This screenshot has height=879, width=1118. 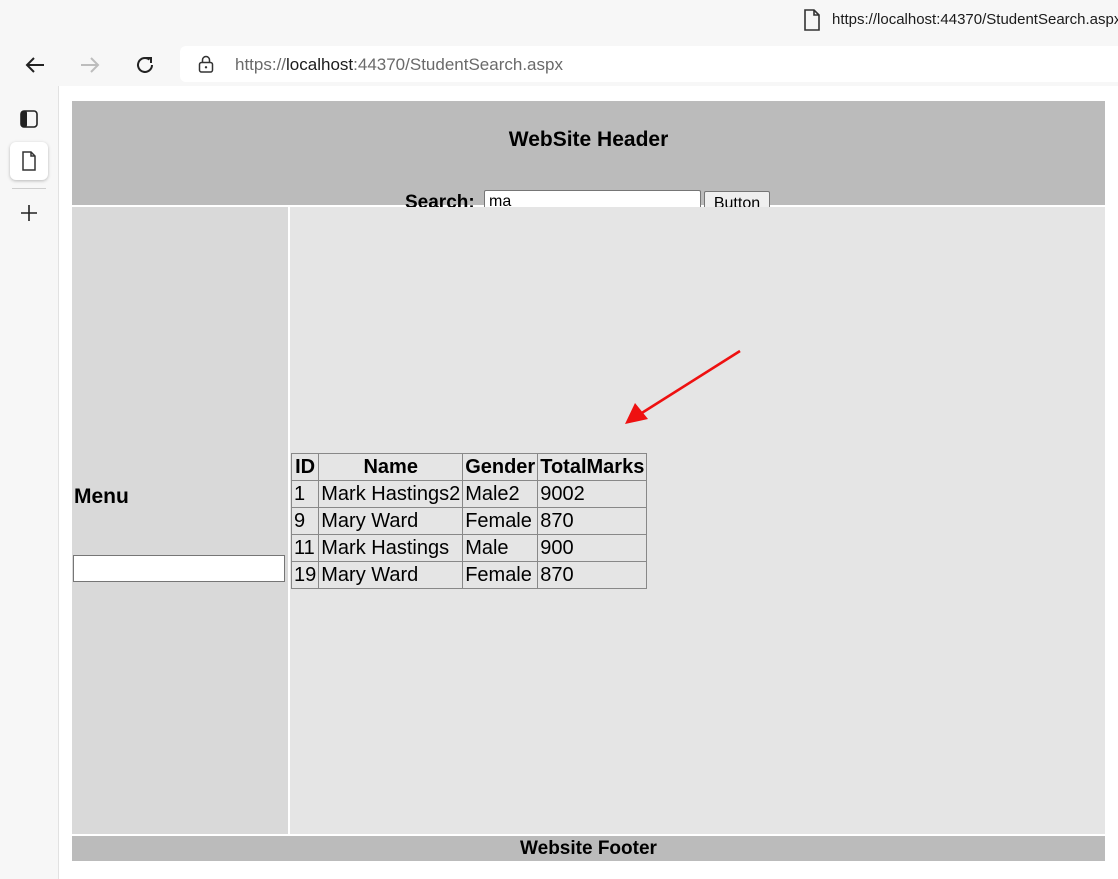 I want to click on table-row: 1 Mark Hastings2 Male2 9002, so click(x=469, y=494).